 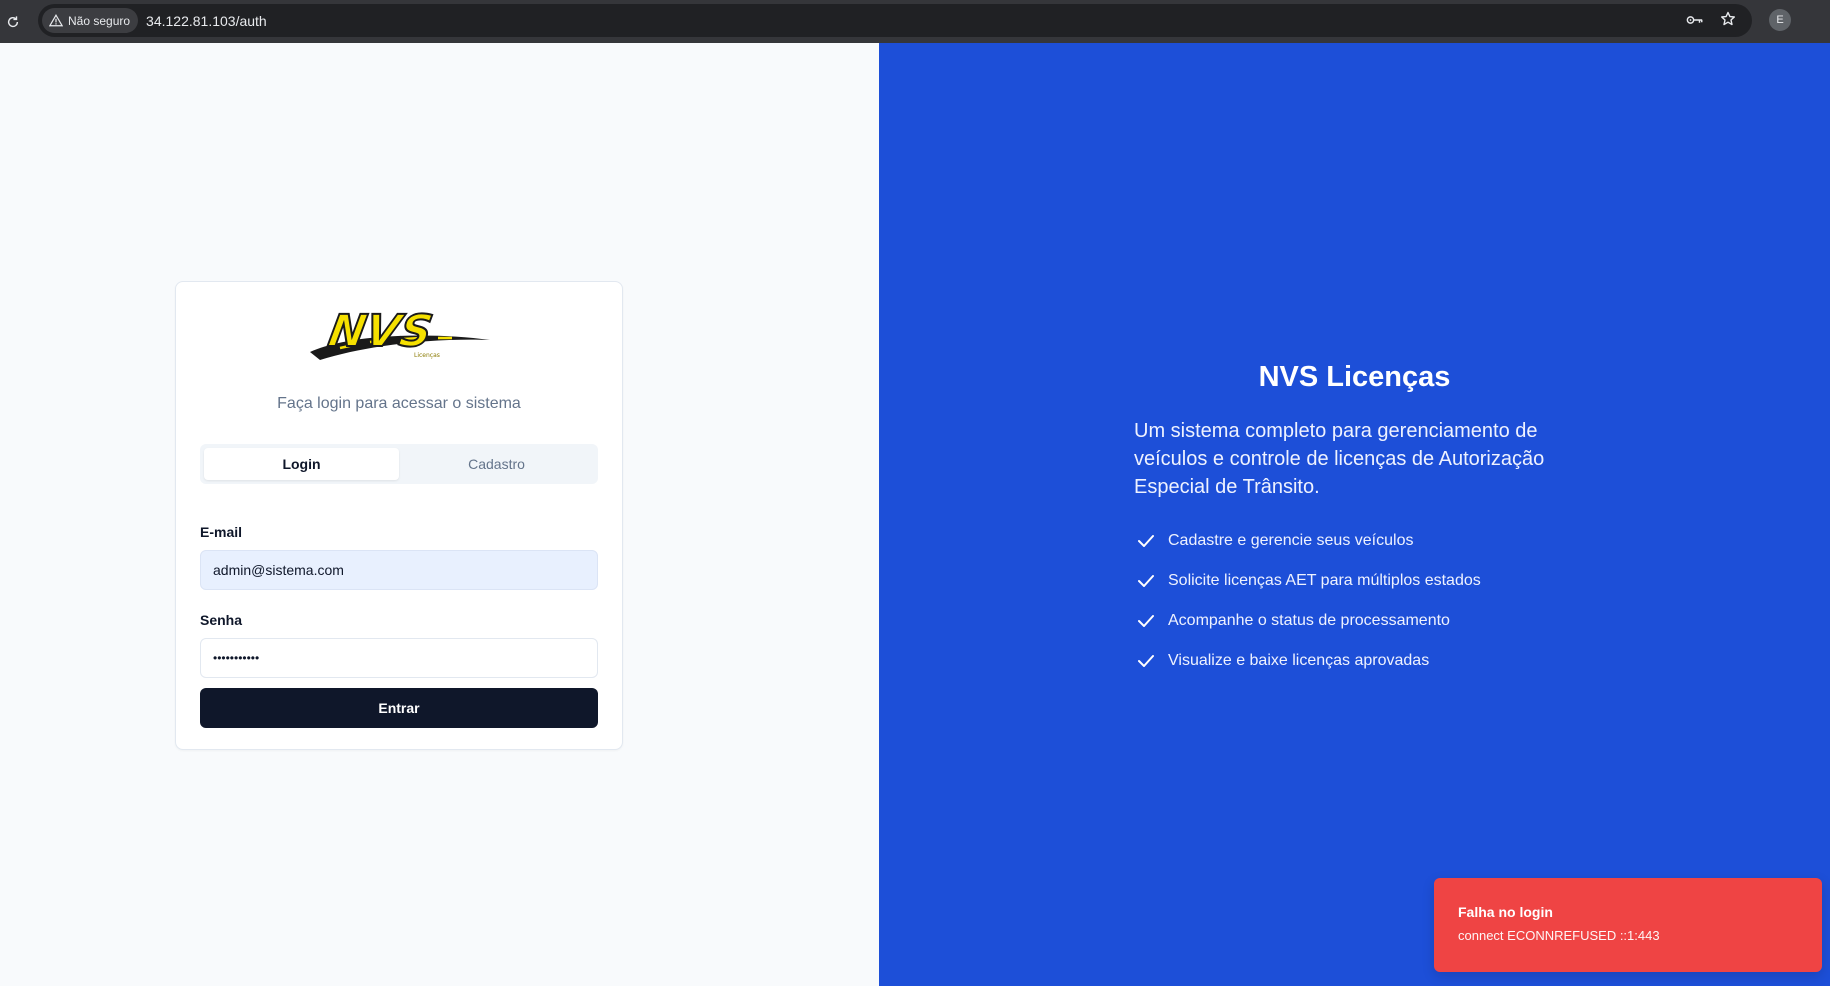 I want to click on feature-item: Cadastre e gerencie seus veículos, so click(x=1308, y=541).